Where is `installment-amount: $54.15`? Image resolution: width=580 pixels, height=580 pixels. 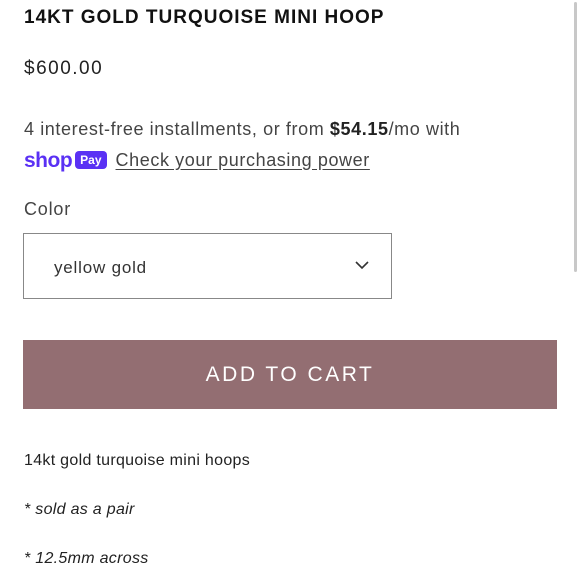 installment-amount: $54.15 is located at coordinates (359, 129).